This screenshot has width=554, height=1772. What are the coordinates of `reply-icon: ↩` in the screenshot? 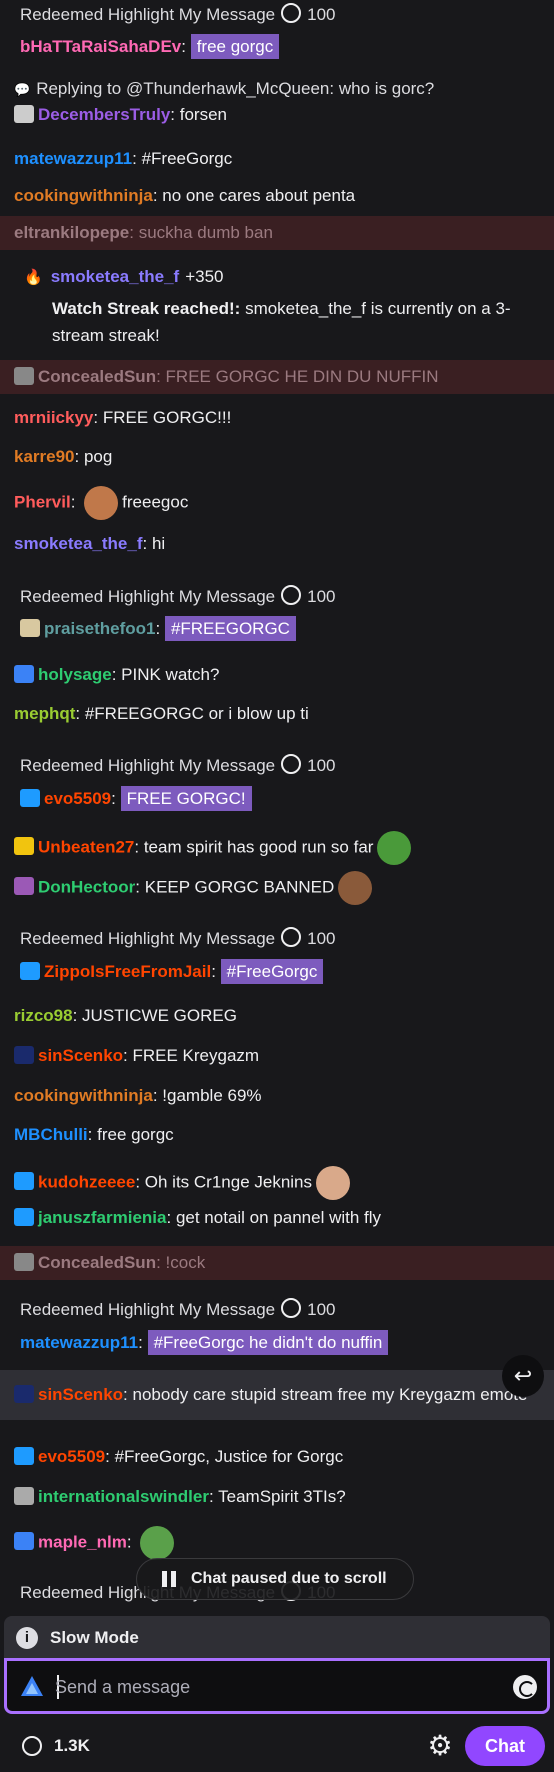 It's located at (523, 1376).